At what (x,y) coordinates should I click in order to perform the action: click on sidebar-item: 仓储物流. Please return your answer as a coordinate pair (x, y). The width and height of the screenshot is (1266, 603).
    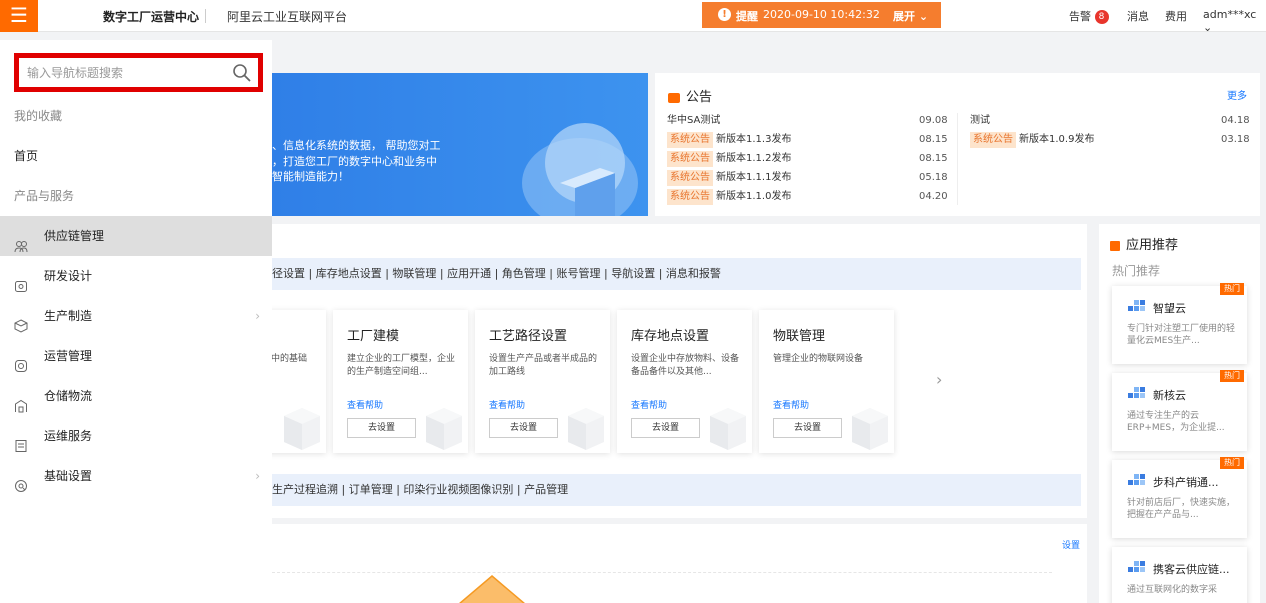
    Looking at the image, I should click on (136, 396).